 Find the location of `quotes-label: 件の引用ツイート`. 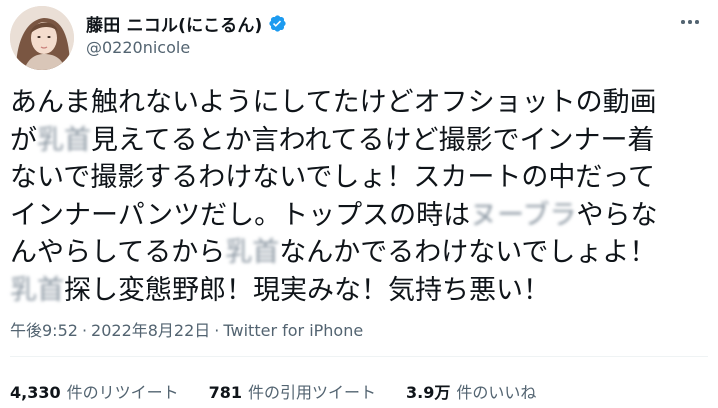

quotes-label: 件の引用ツイート is located at coordinates (312, 392).